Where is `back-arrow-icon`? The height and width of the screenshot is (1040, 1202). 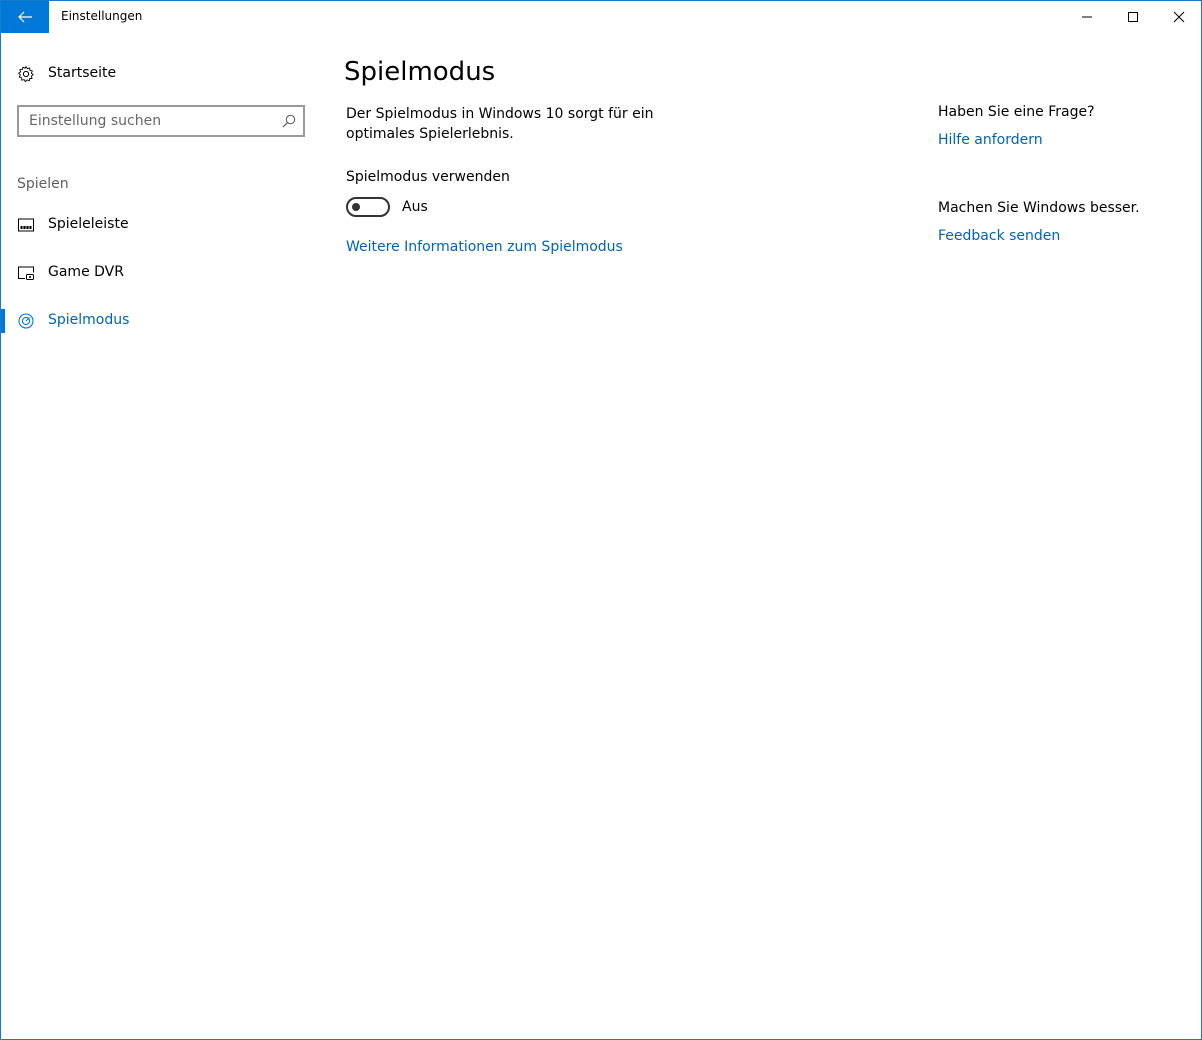
back-arrow-icon is located at coordinates (25, 17).